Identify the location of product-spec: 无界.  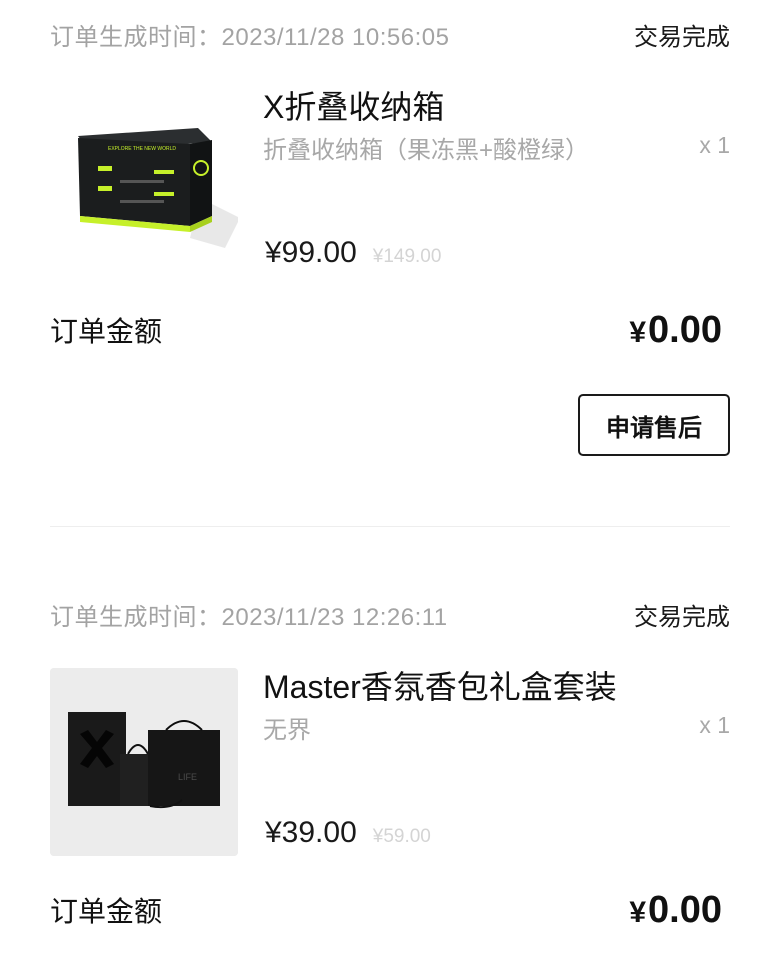
(287, 730).